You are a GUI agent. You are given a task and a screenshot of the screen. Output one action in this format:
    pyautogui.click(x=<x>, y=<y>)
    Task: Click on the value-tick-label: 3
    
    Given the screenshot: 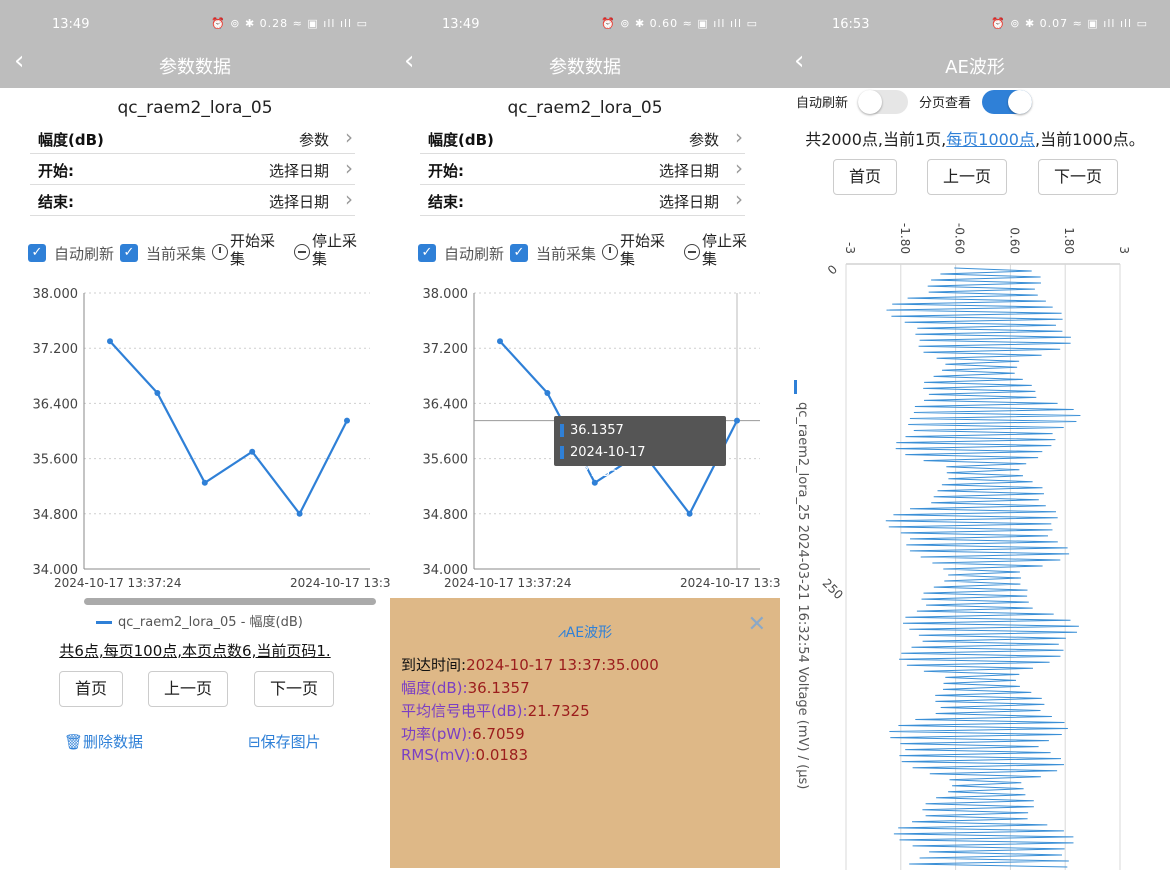 What is the action you would take?
    pyautogui.click(x=1124, y=250)
    